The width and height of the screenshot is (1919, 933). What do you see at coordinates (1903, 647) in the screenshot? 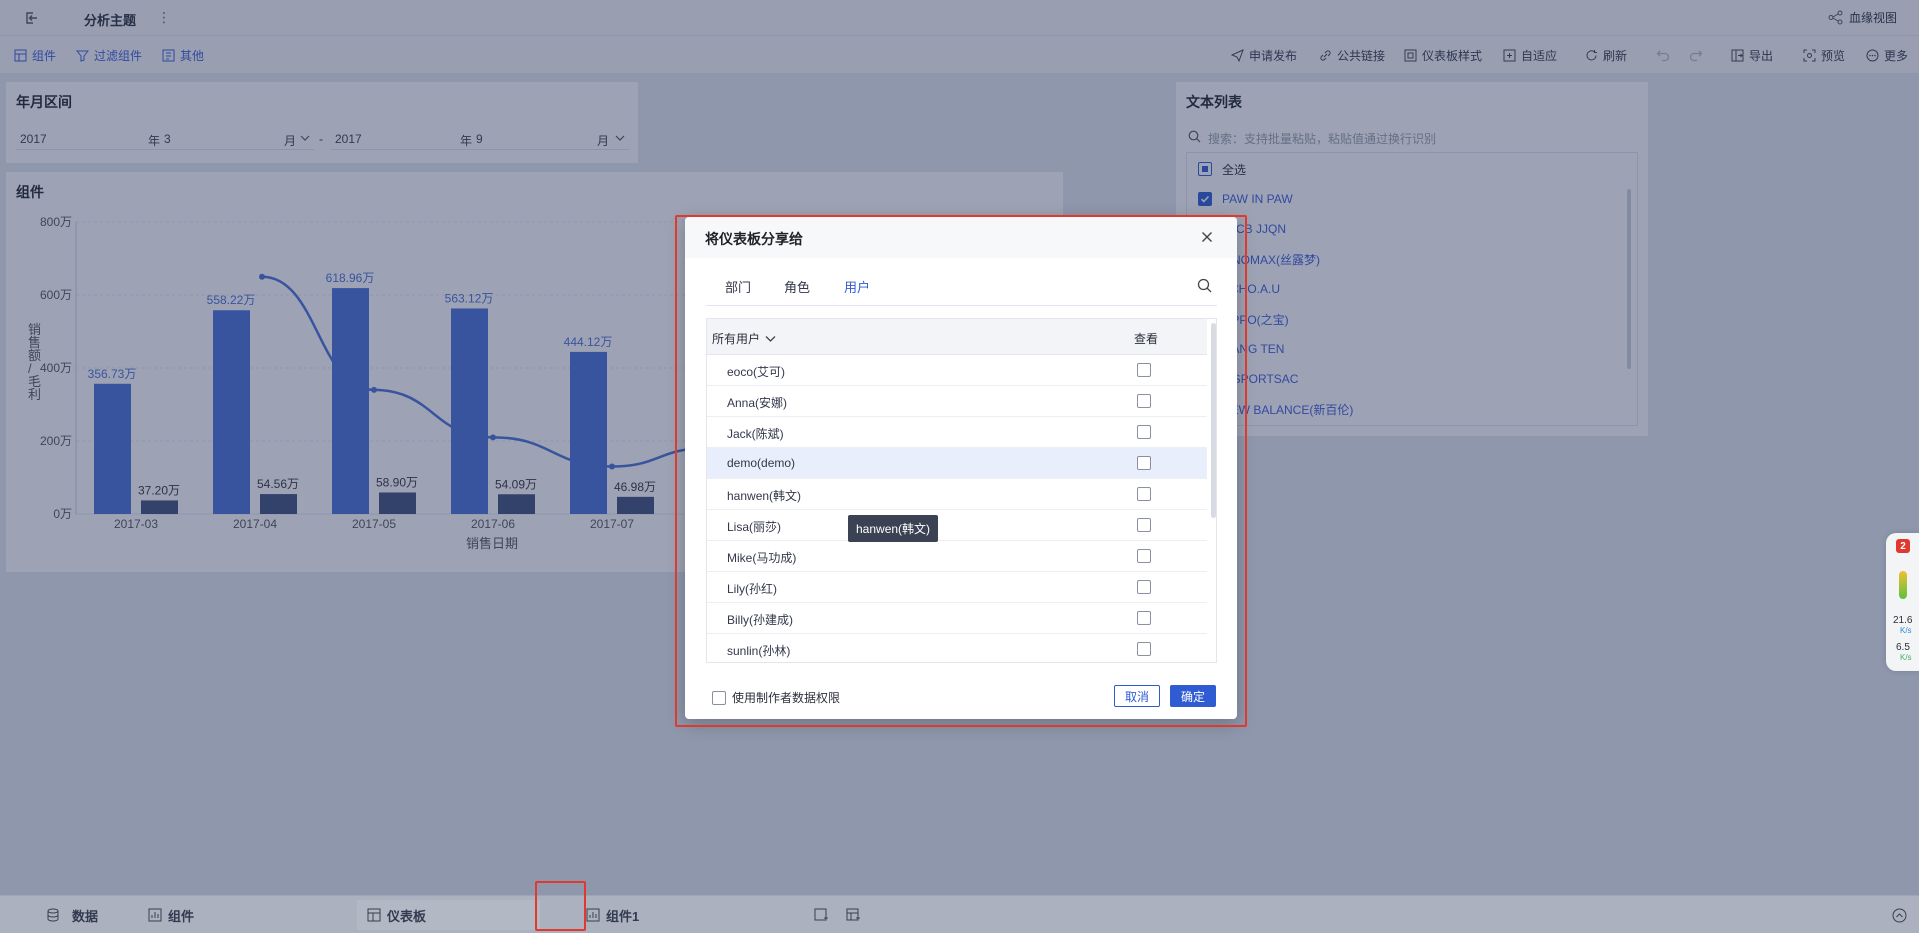
I see `download-speed: 6.5` at bounding box center [1903, 647].